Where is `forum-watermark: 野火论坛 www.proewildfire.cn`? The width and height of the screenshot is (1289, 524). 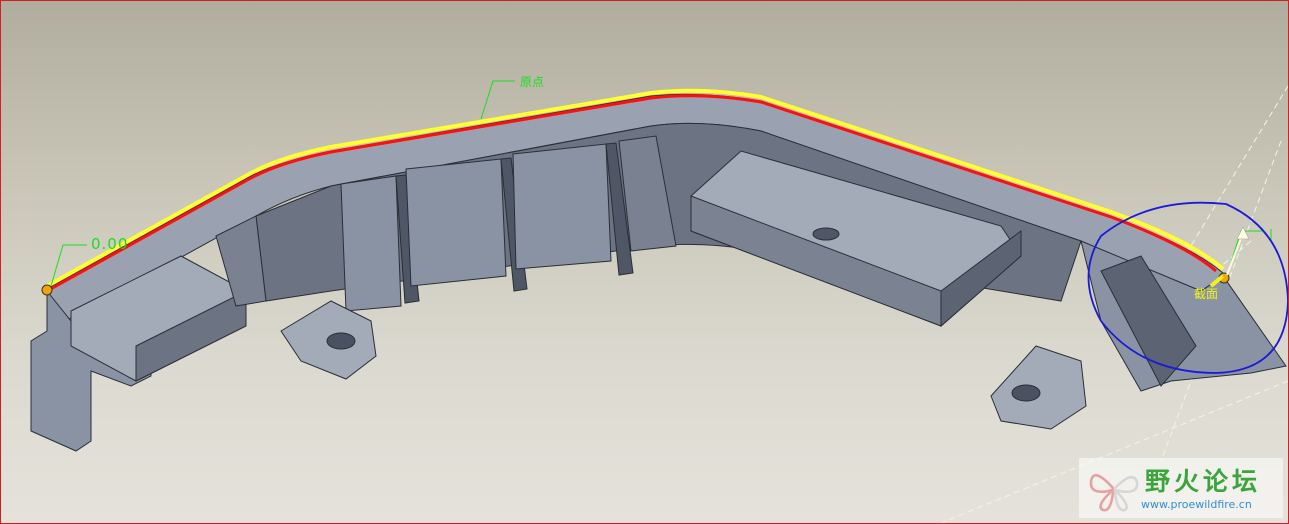
forum-watermark: 野火论坛 www.proewildfire.cn is located at coordinates (1181, 488).